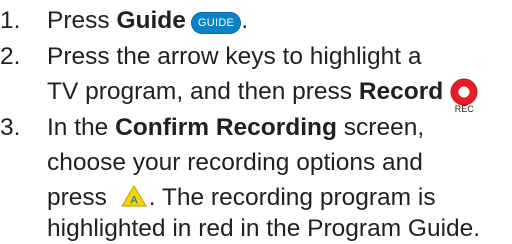 This screenshot has width=512, height=244. I want to click on step-text: highlighted in red in the Program Guide., so click(264, 228).